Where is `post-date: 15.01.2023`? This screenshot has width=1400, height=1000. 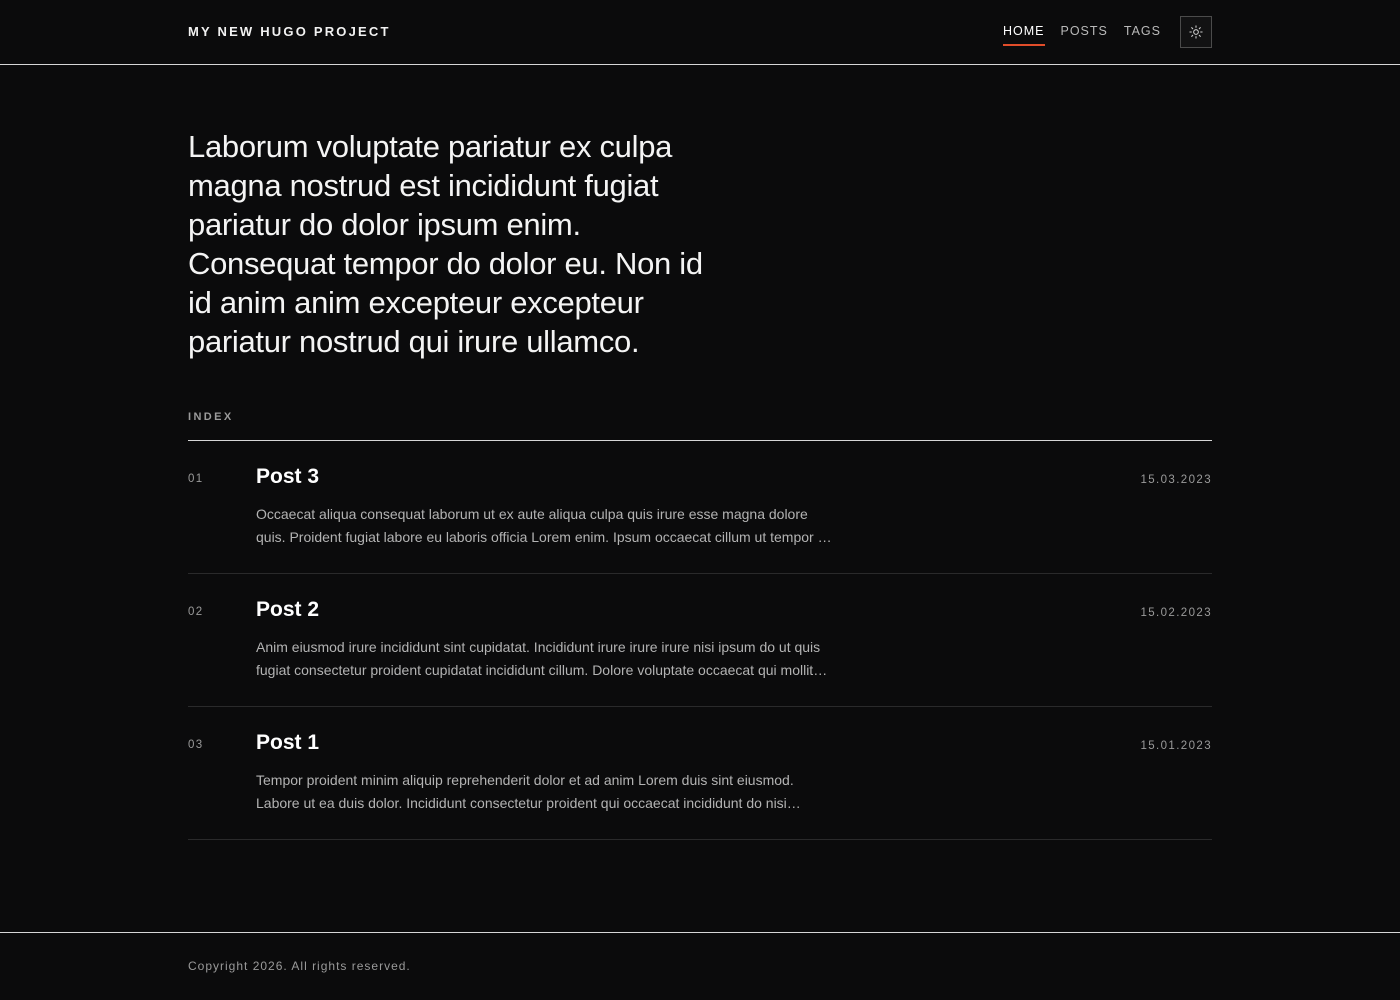 post-date: 15.01.2023 is located at coordinates (1176, 746).